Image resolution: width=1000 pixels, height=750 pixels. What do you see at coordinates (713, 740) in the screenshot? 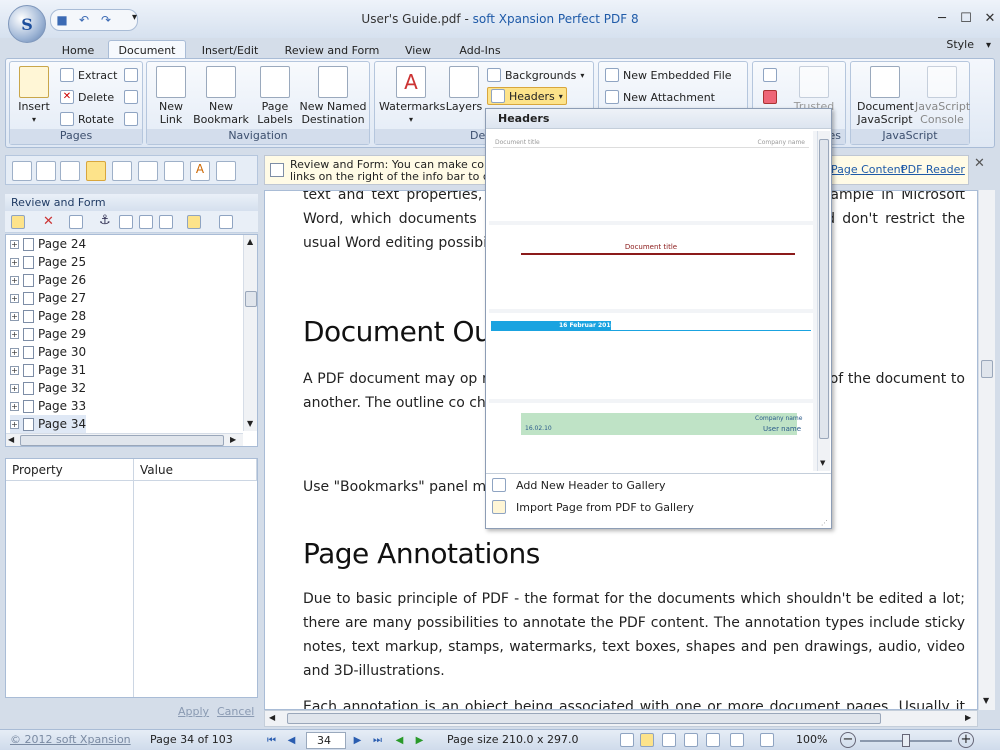
I see `fit-width-icon` at bounding box center [713, 740].